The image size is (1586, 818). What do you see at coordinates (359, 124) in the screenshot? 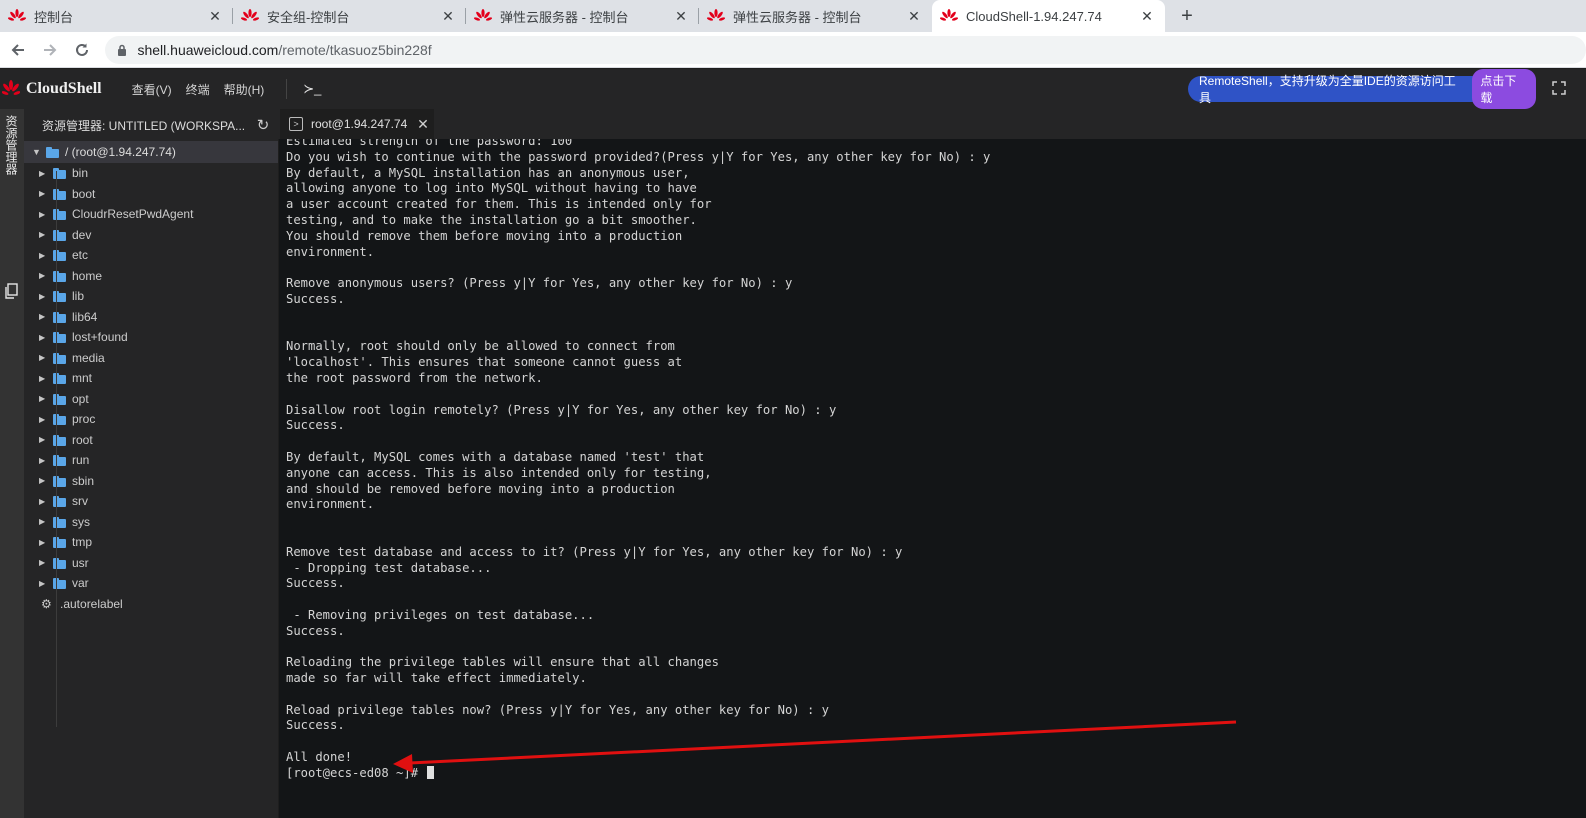
I see `terminal-tab-title: root@1.94.247.74` at bounding box center [359, 124].